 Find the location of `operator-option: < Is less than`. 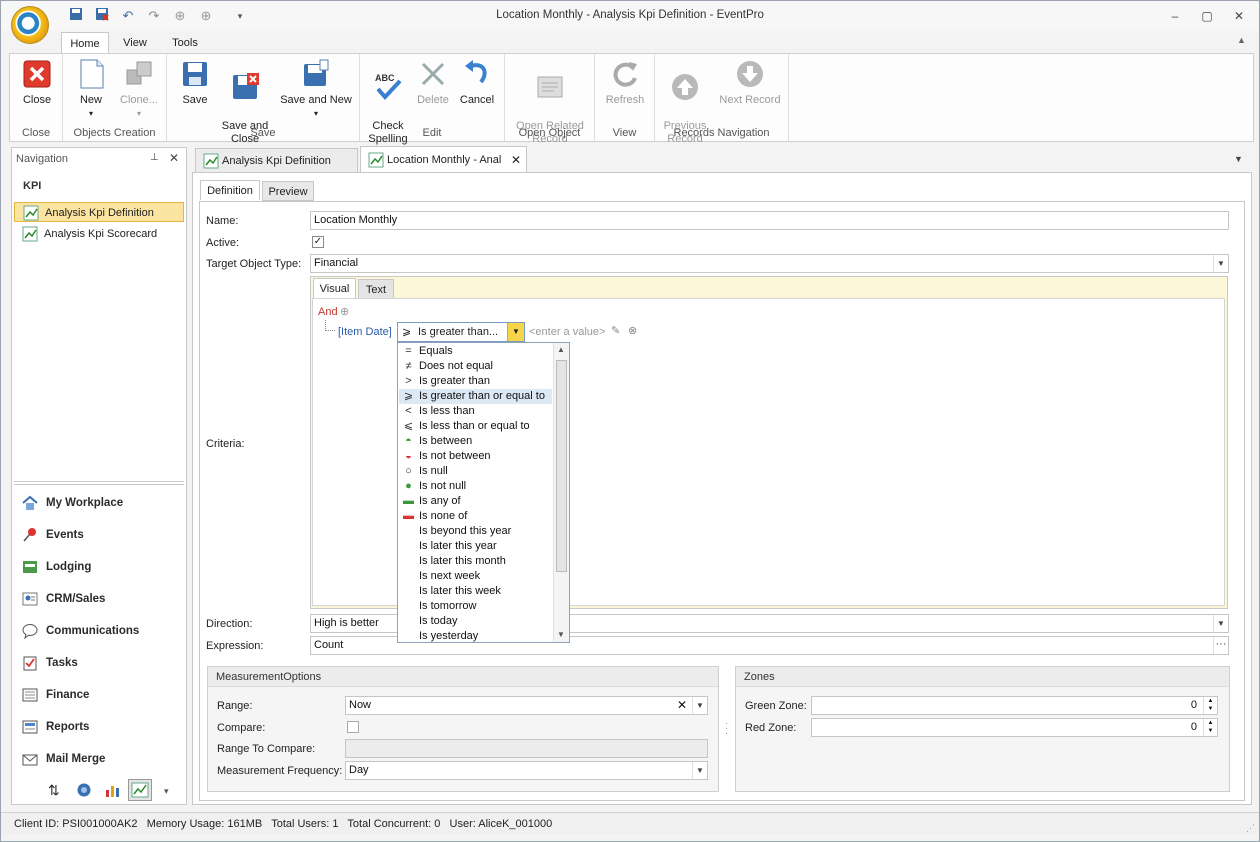

operator-option: < Is less than is located at coordinates (475, 411).